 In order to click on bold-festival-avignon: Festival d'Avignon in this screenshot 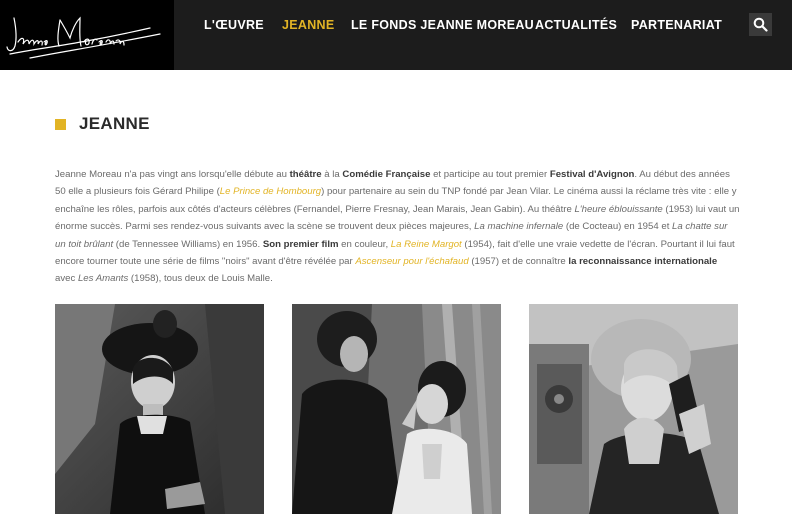, I will do `click(592, 174)`.